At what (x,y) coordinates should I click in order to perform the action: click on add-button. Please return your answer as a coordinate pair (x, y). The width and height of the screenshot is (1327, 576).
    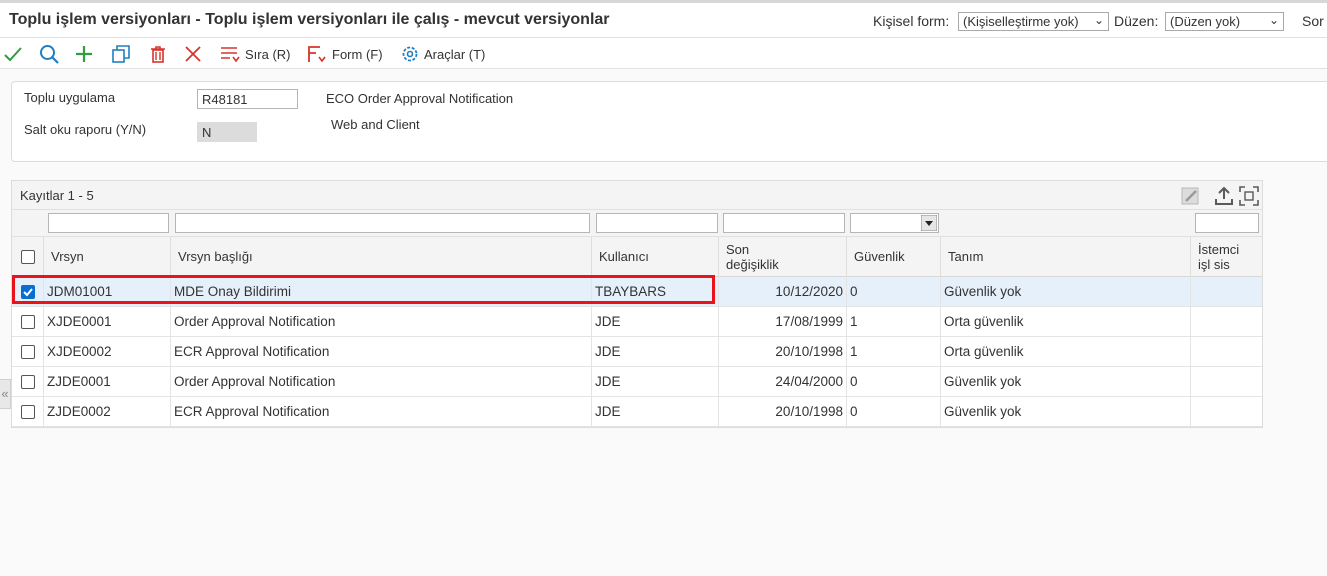
    Looking at the image, I should click on (84, 54).